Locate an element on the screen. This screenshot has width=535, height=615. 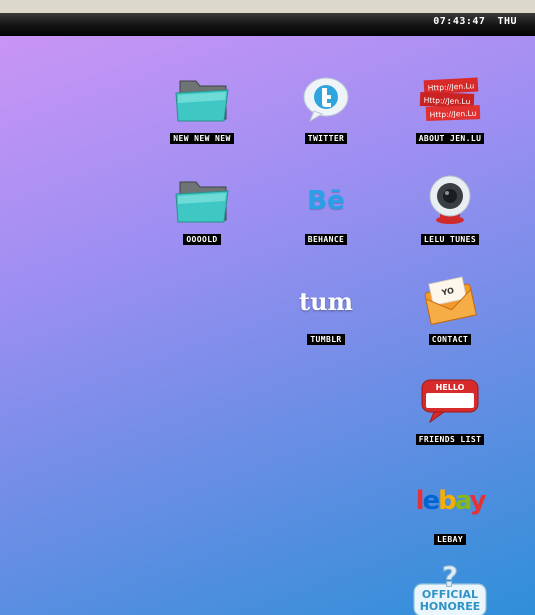
icon-label: NEW NEW NEW is located at coordinates (202, 138).